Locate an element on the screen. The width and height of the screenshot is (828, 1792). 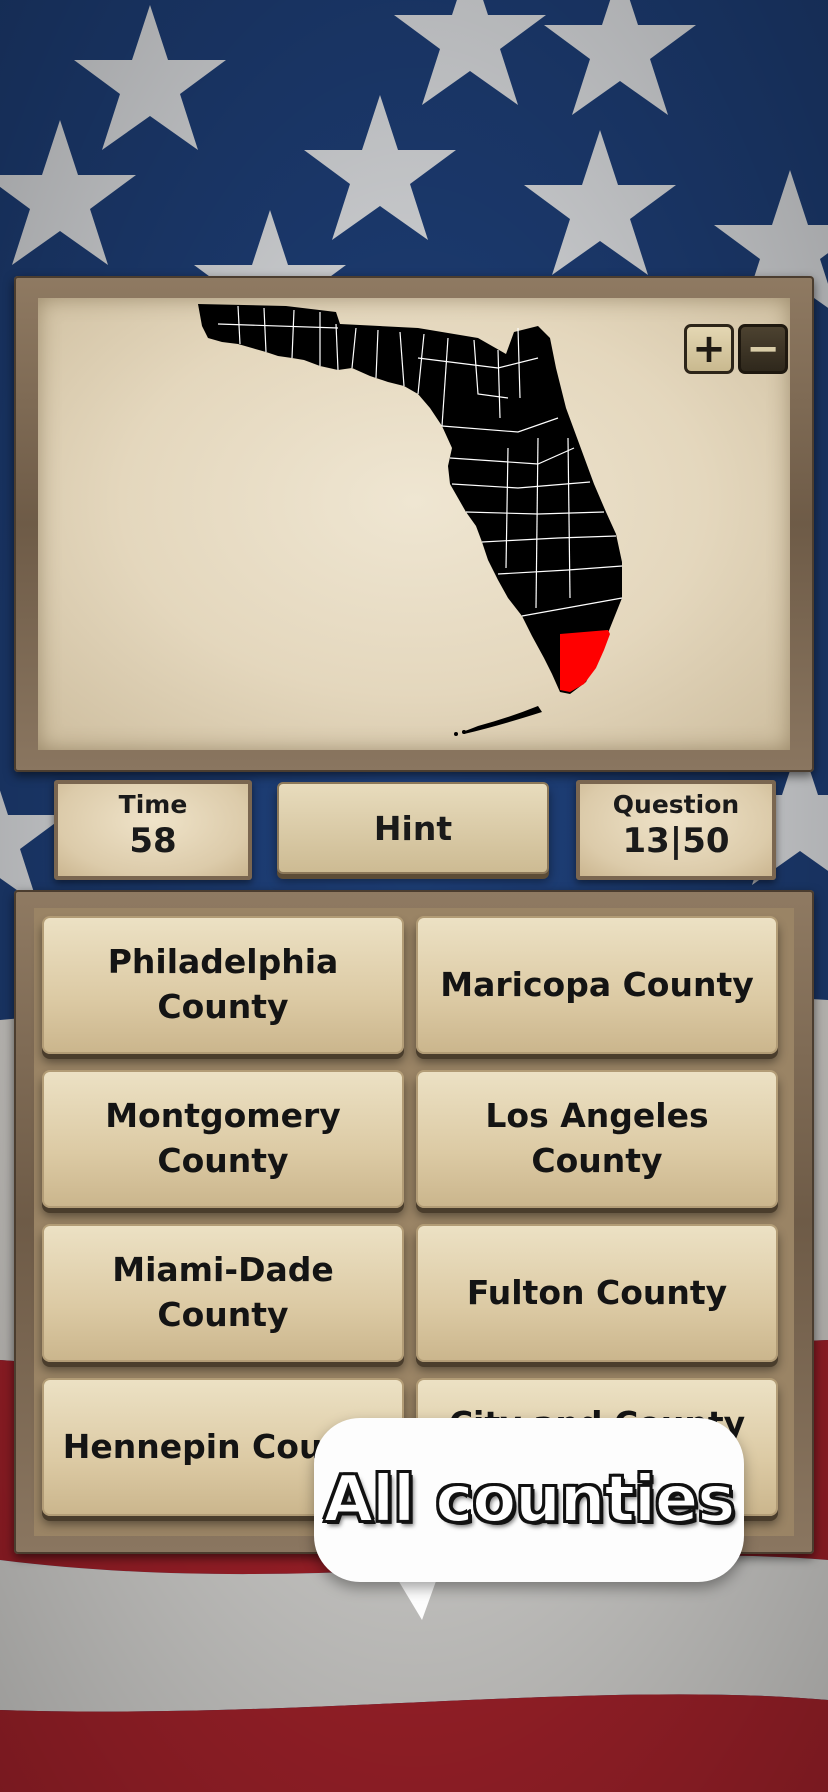
florida-land is located at coordinates (410, 499).